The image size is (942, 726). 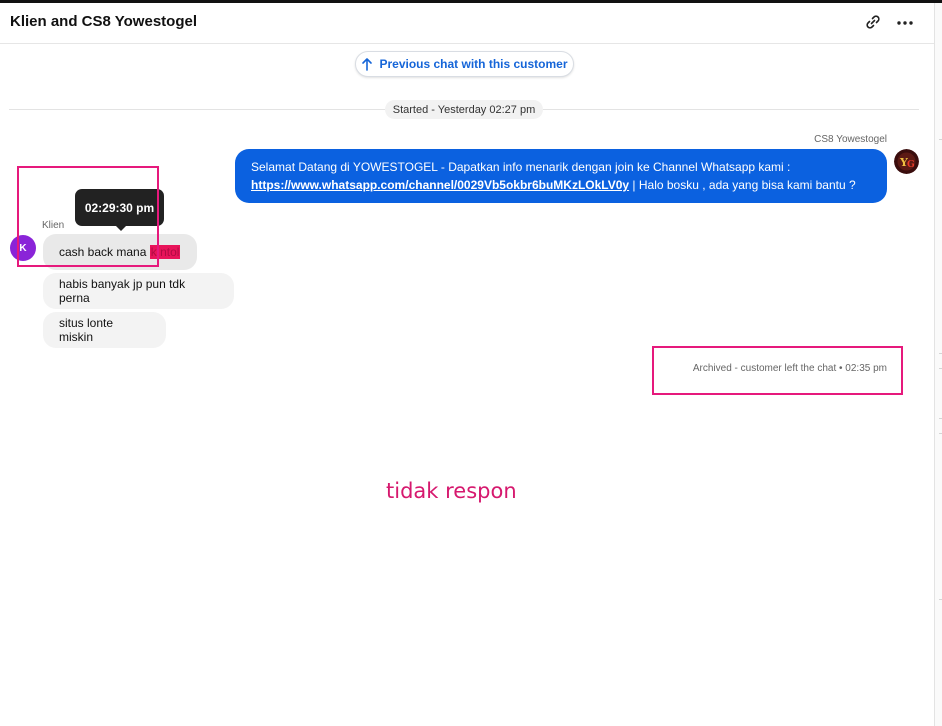 What do you see at coordinates (367, 64) in the screenshot?
I see `arrow-up-icon` at bounding box center [367, 64].